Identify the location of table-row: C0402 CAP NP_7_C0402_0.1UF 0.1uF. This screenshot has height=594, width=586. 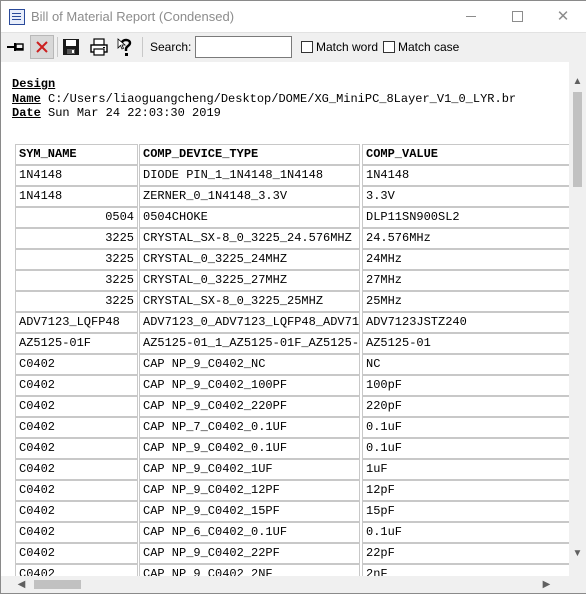
(291, 427).